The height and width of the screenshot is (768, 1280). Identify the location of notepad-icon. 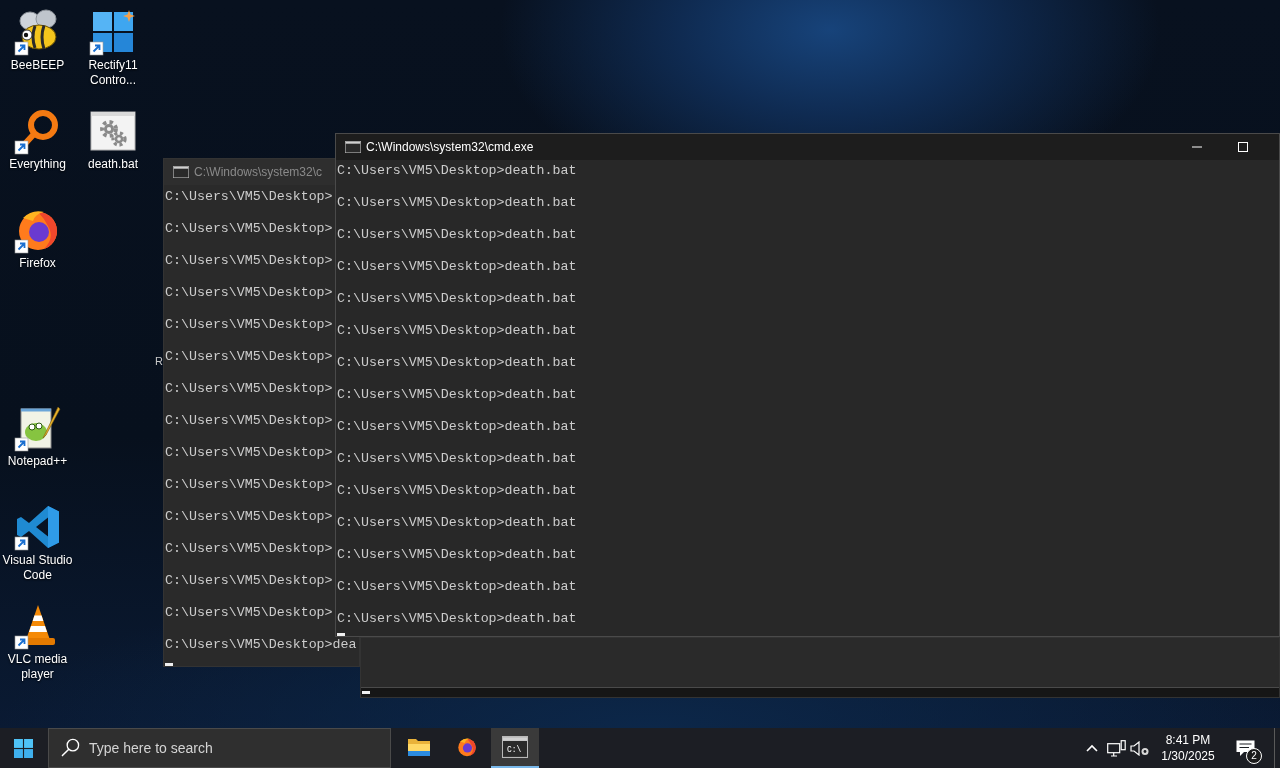
(37, 428).